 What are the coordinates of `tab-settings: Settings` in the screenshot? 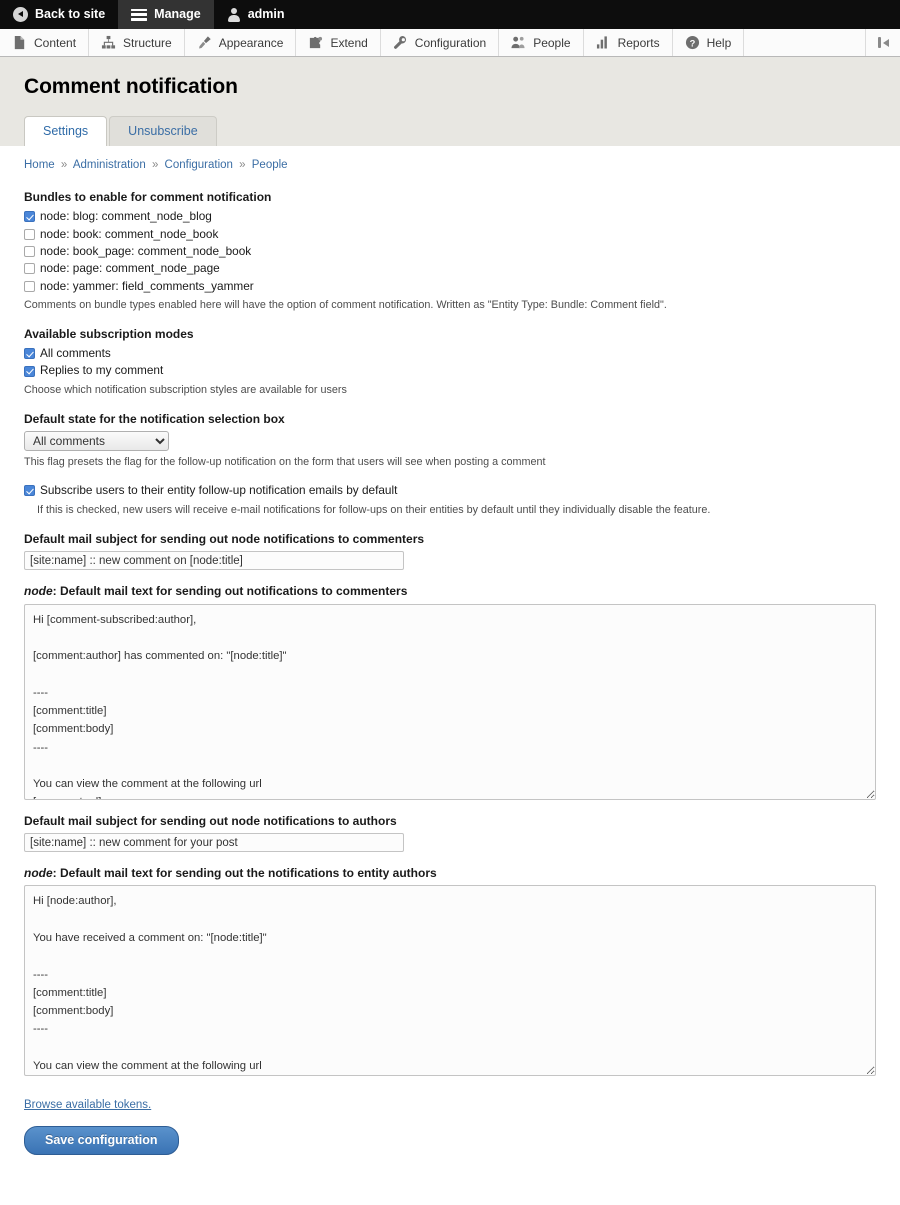 It's located at (66, 131).